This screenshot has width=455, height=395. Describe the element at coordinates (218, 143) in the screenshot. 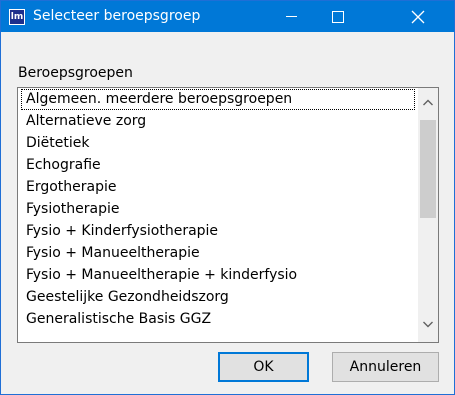

I see `list-item: Diëtetiek` at that location.